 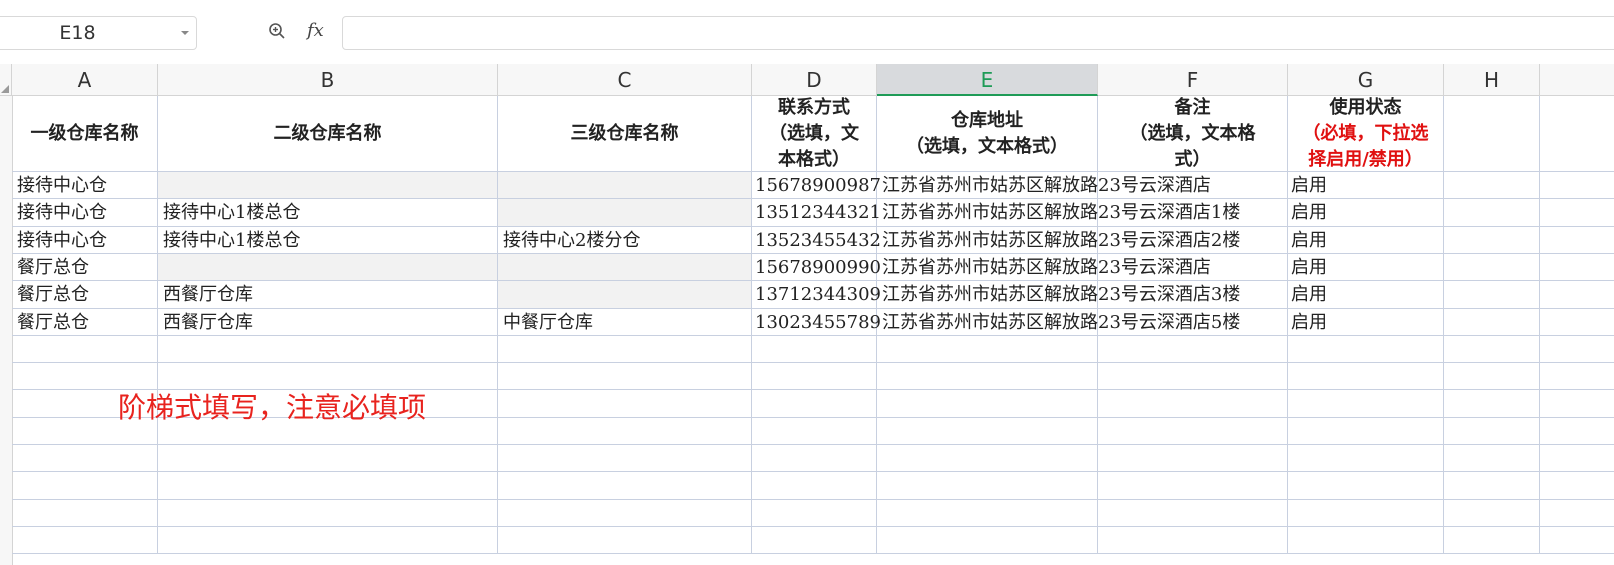 I want to click on column-header-e: E, so click(x=987, y=80).